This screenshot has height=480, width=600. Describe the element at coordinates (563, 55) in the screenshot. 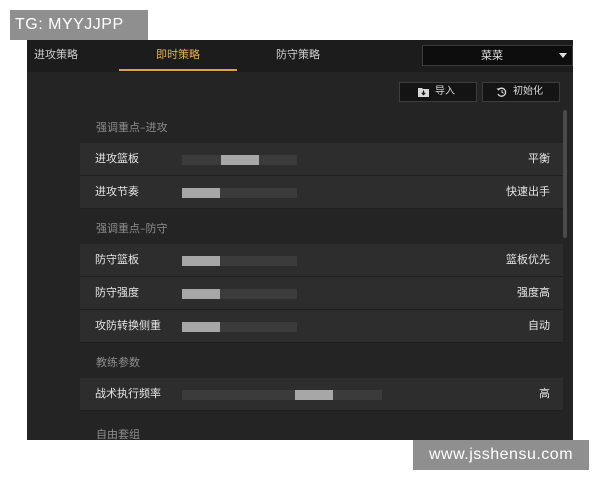

I see `chevron-down-icon` at that location.